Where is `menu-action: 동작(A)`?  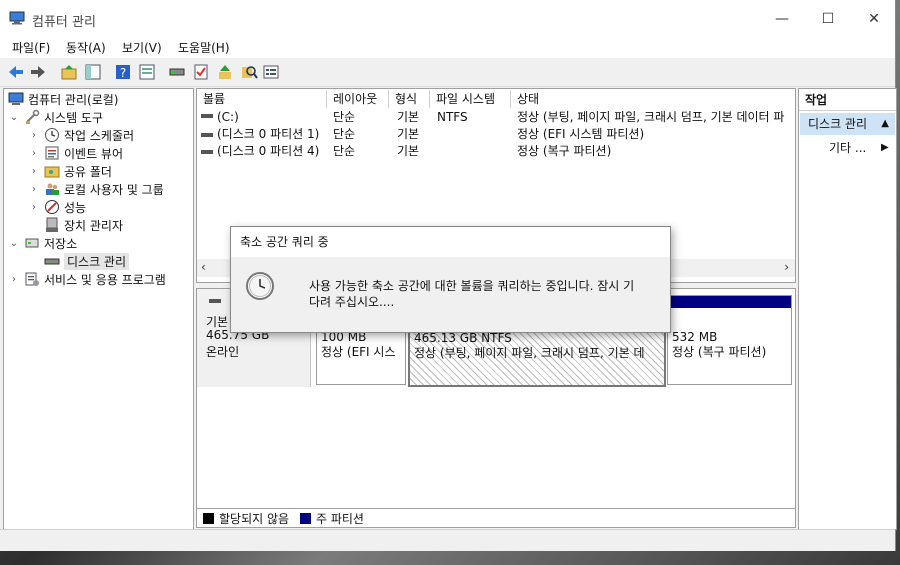
menu-action: 동작(A) is located at coordinates (86, 47).